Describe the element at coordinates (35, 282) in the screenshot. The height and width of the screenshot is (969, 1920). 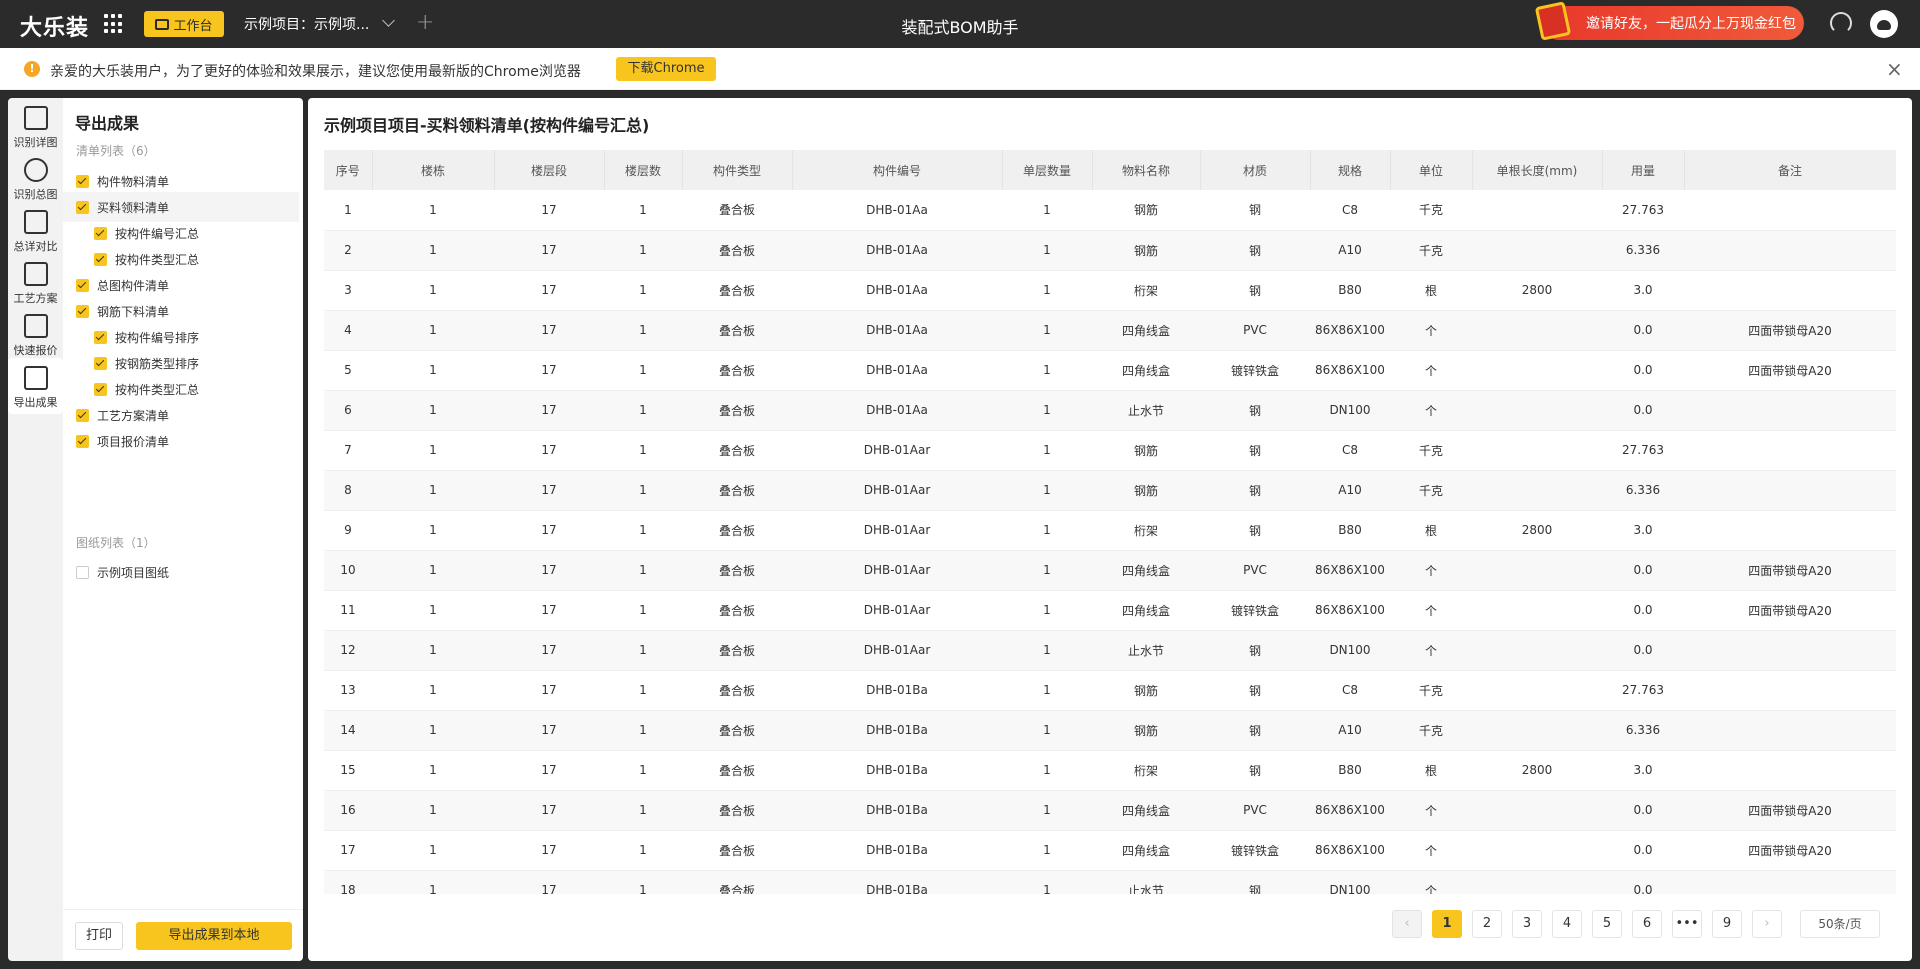
I see `rail-item-process: 工艺方案` at that location.